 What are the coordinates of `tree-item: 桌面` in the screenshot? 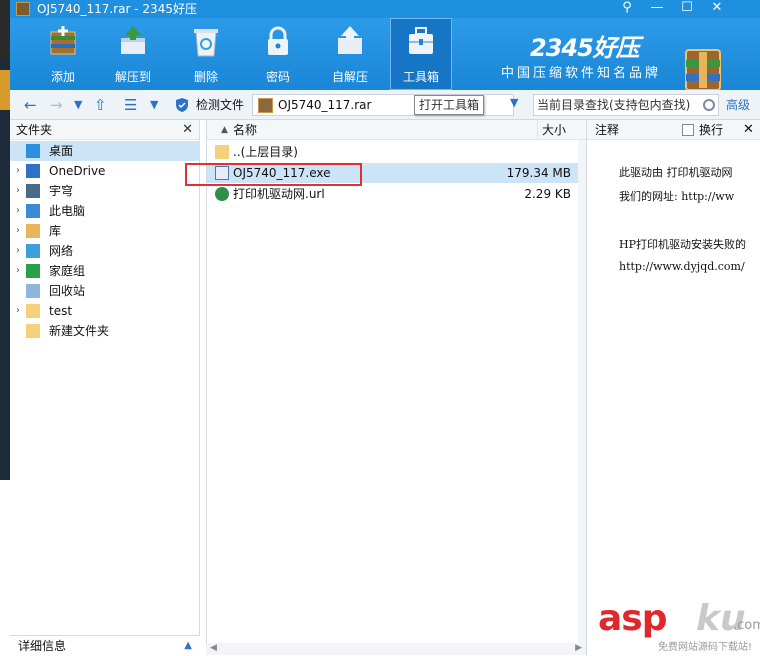 It's located at (105, 151).